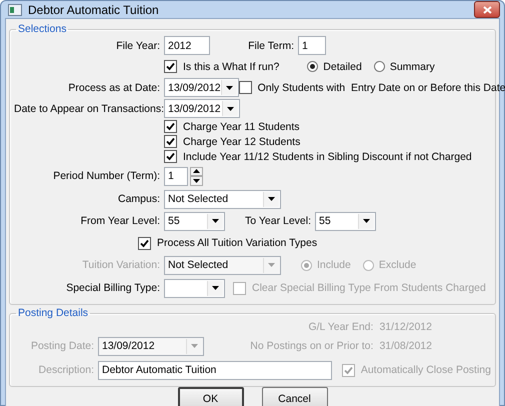 Image resolution: width=505 pixels, height=406 pixels. Describe the element at coordinates (89, 108) in the screenshot. I see `field-label: Date to Appear on Transactions:` at that location.